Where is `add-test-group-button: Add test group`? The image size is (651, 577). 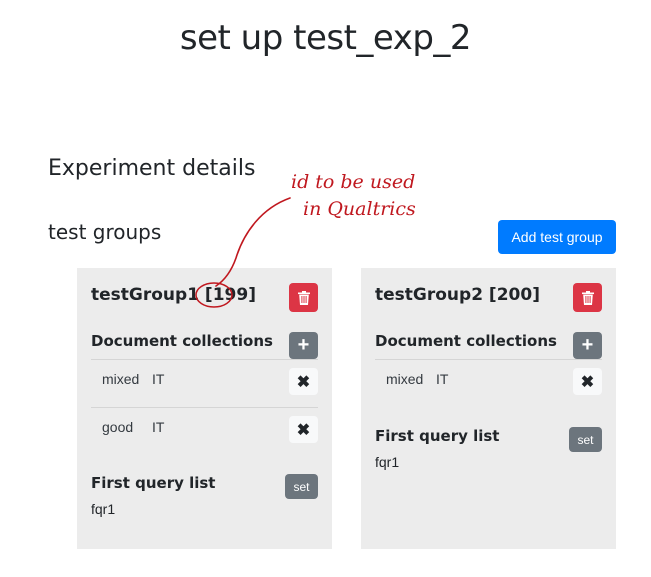 add-test-group-button: Add test group is located at coordinates (557, 237).